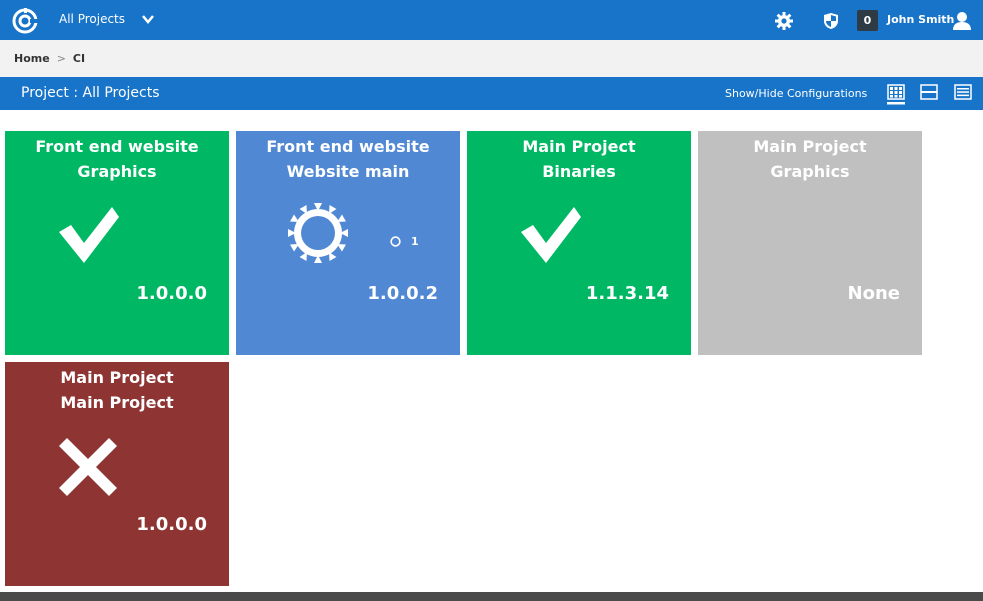  What do you see at coordinates (784, 21) in the screenshot?
I see `gear-icon` at bounding box center [784, 21].